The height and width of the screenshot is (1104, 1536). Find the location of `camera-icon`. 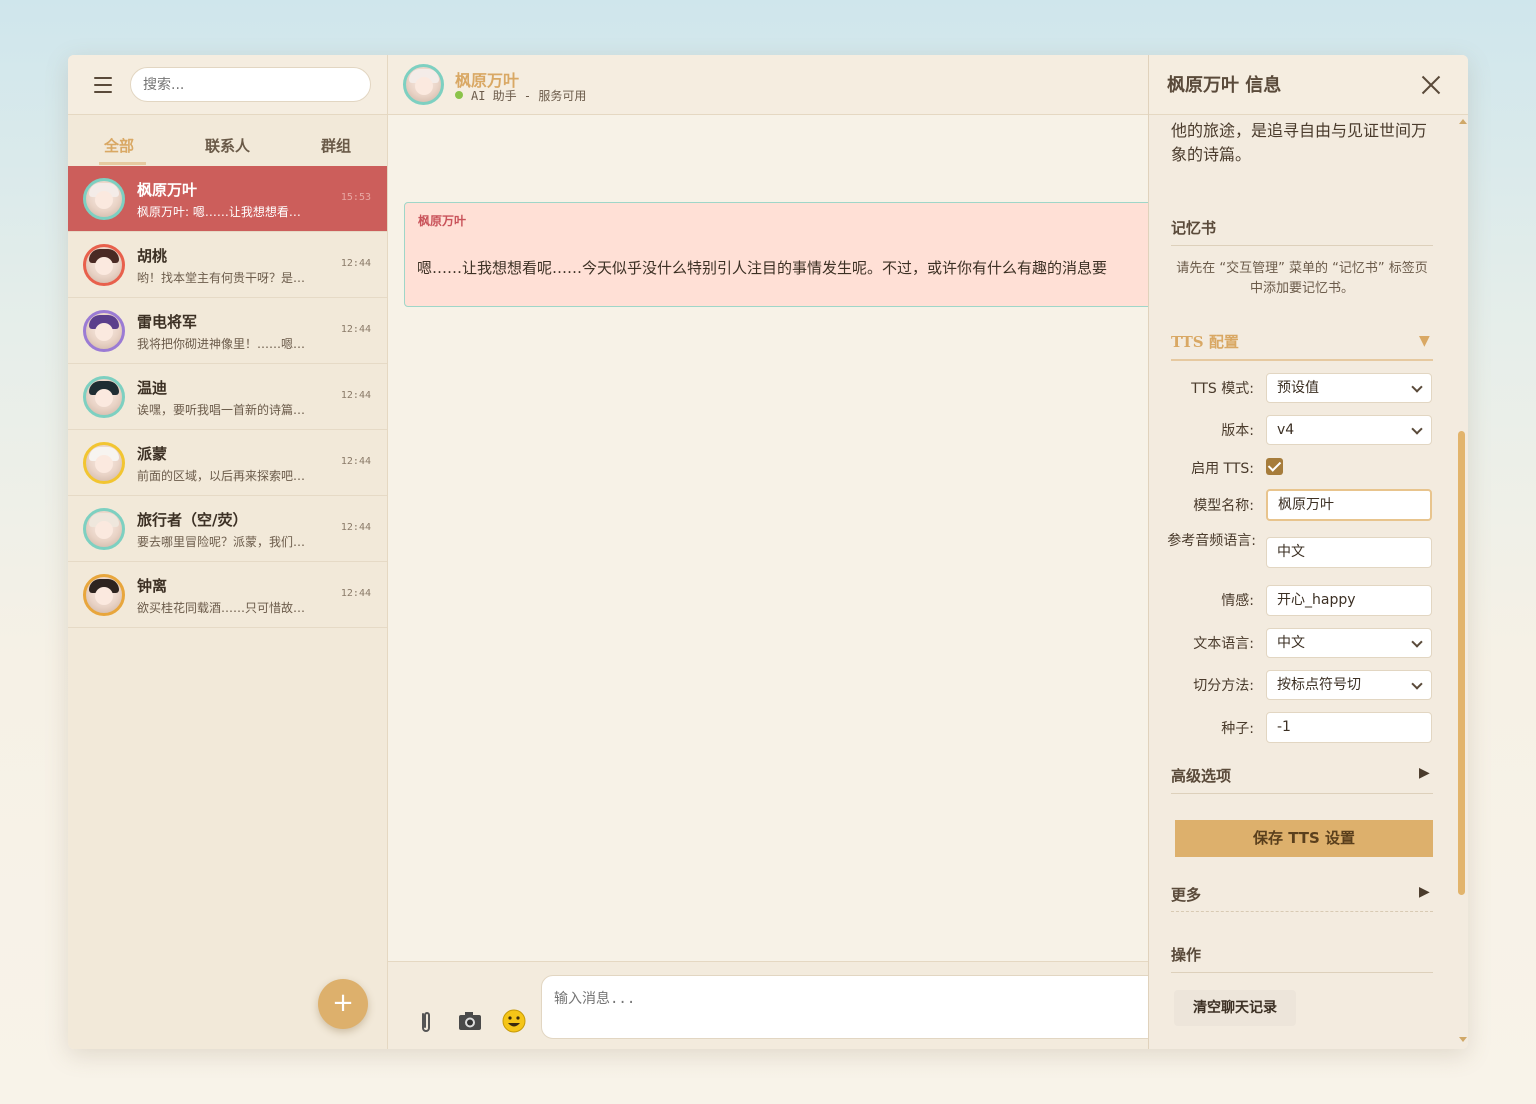

camera-icon is located at coordinates (470, 1021).